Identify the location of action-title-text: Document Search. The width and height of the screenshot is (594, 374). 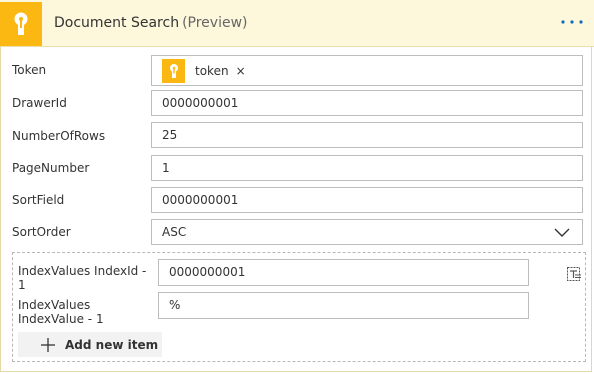
(117, 23).